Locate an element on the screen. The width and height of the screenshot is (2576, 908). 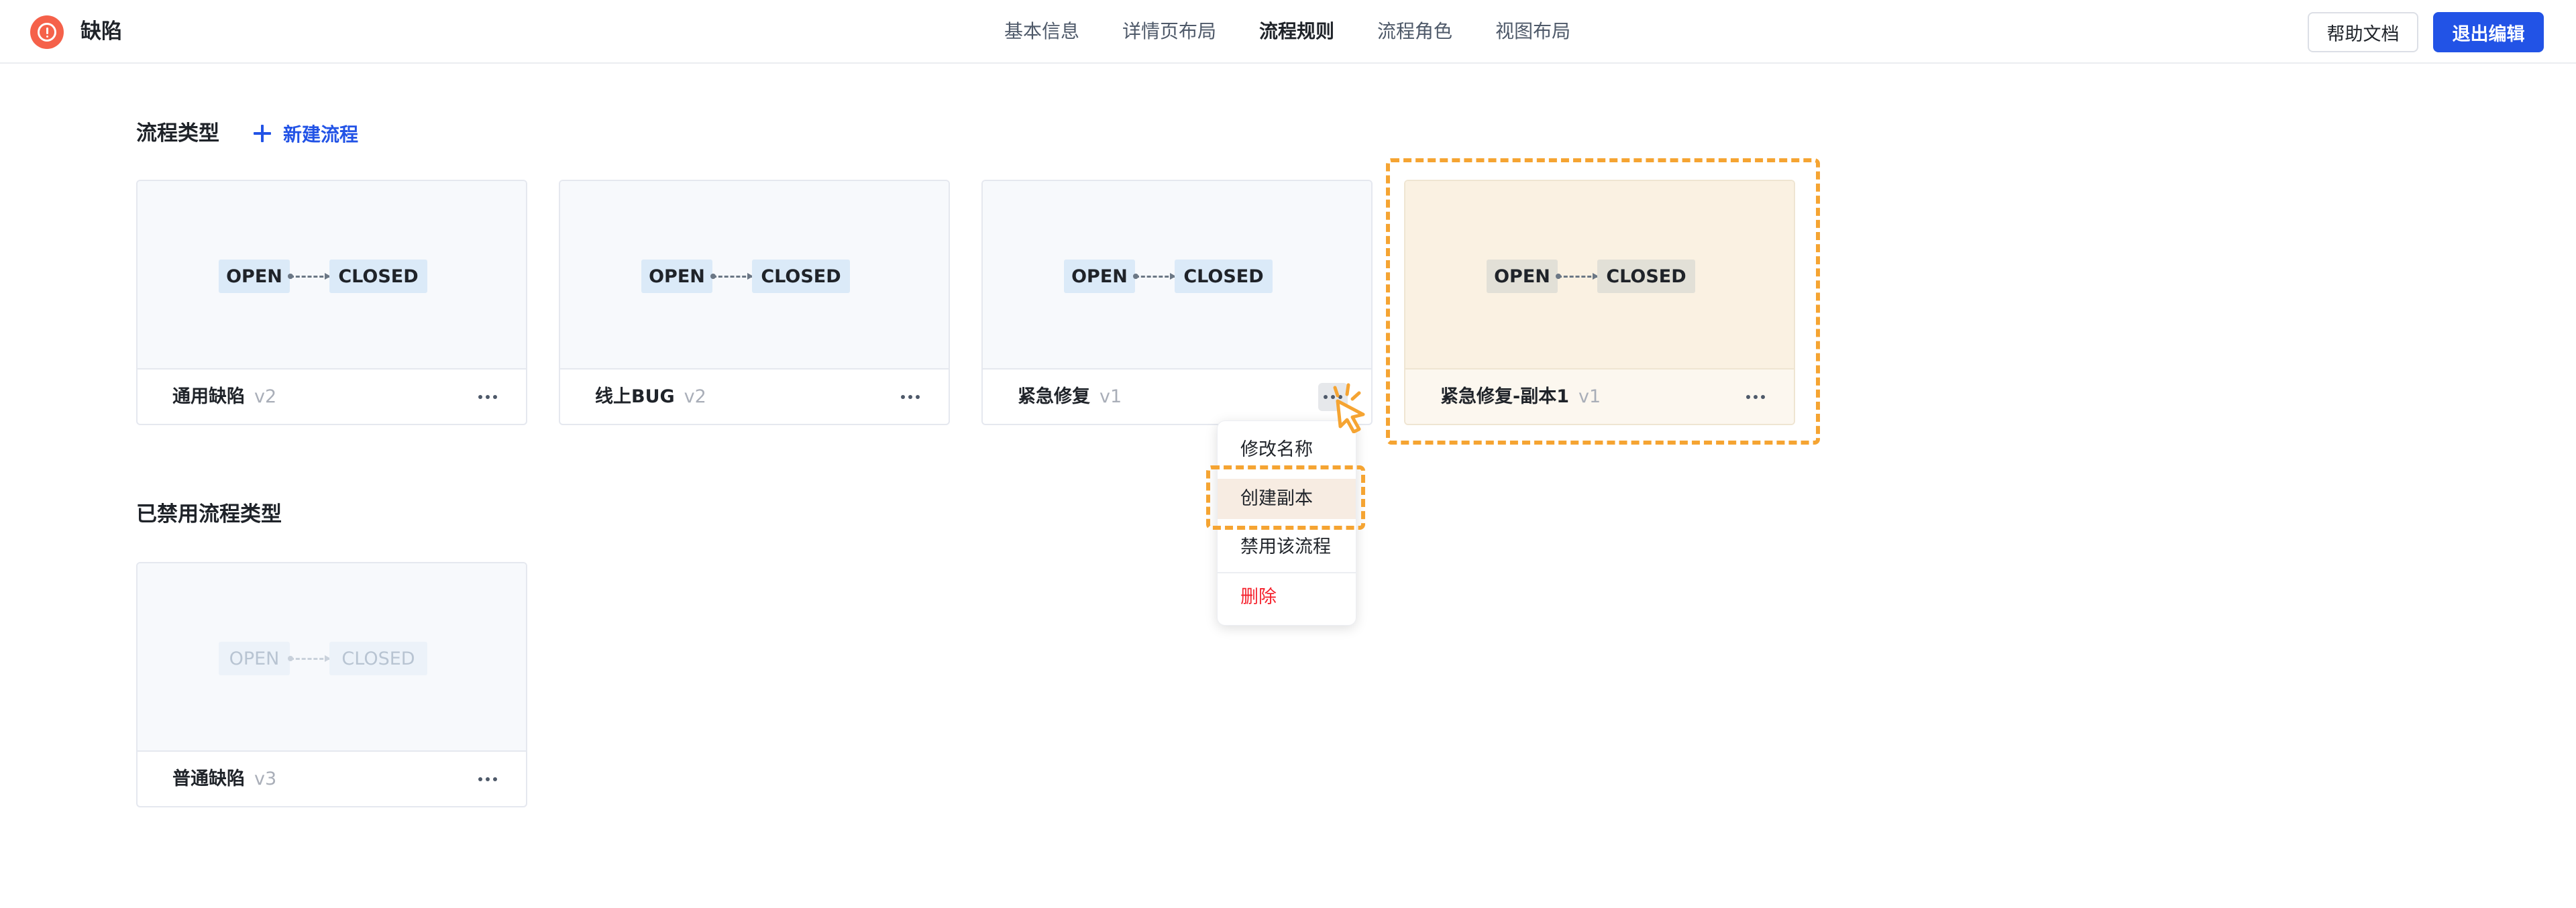
menu-item-rename: 修改名称 is located at coordinates (1287, 450).